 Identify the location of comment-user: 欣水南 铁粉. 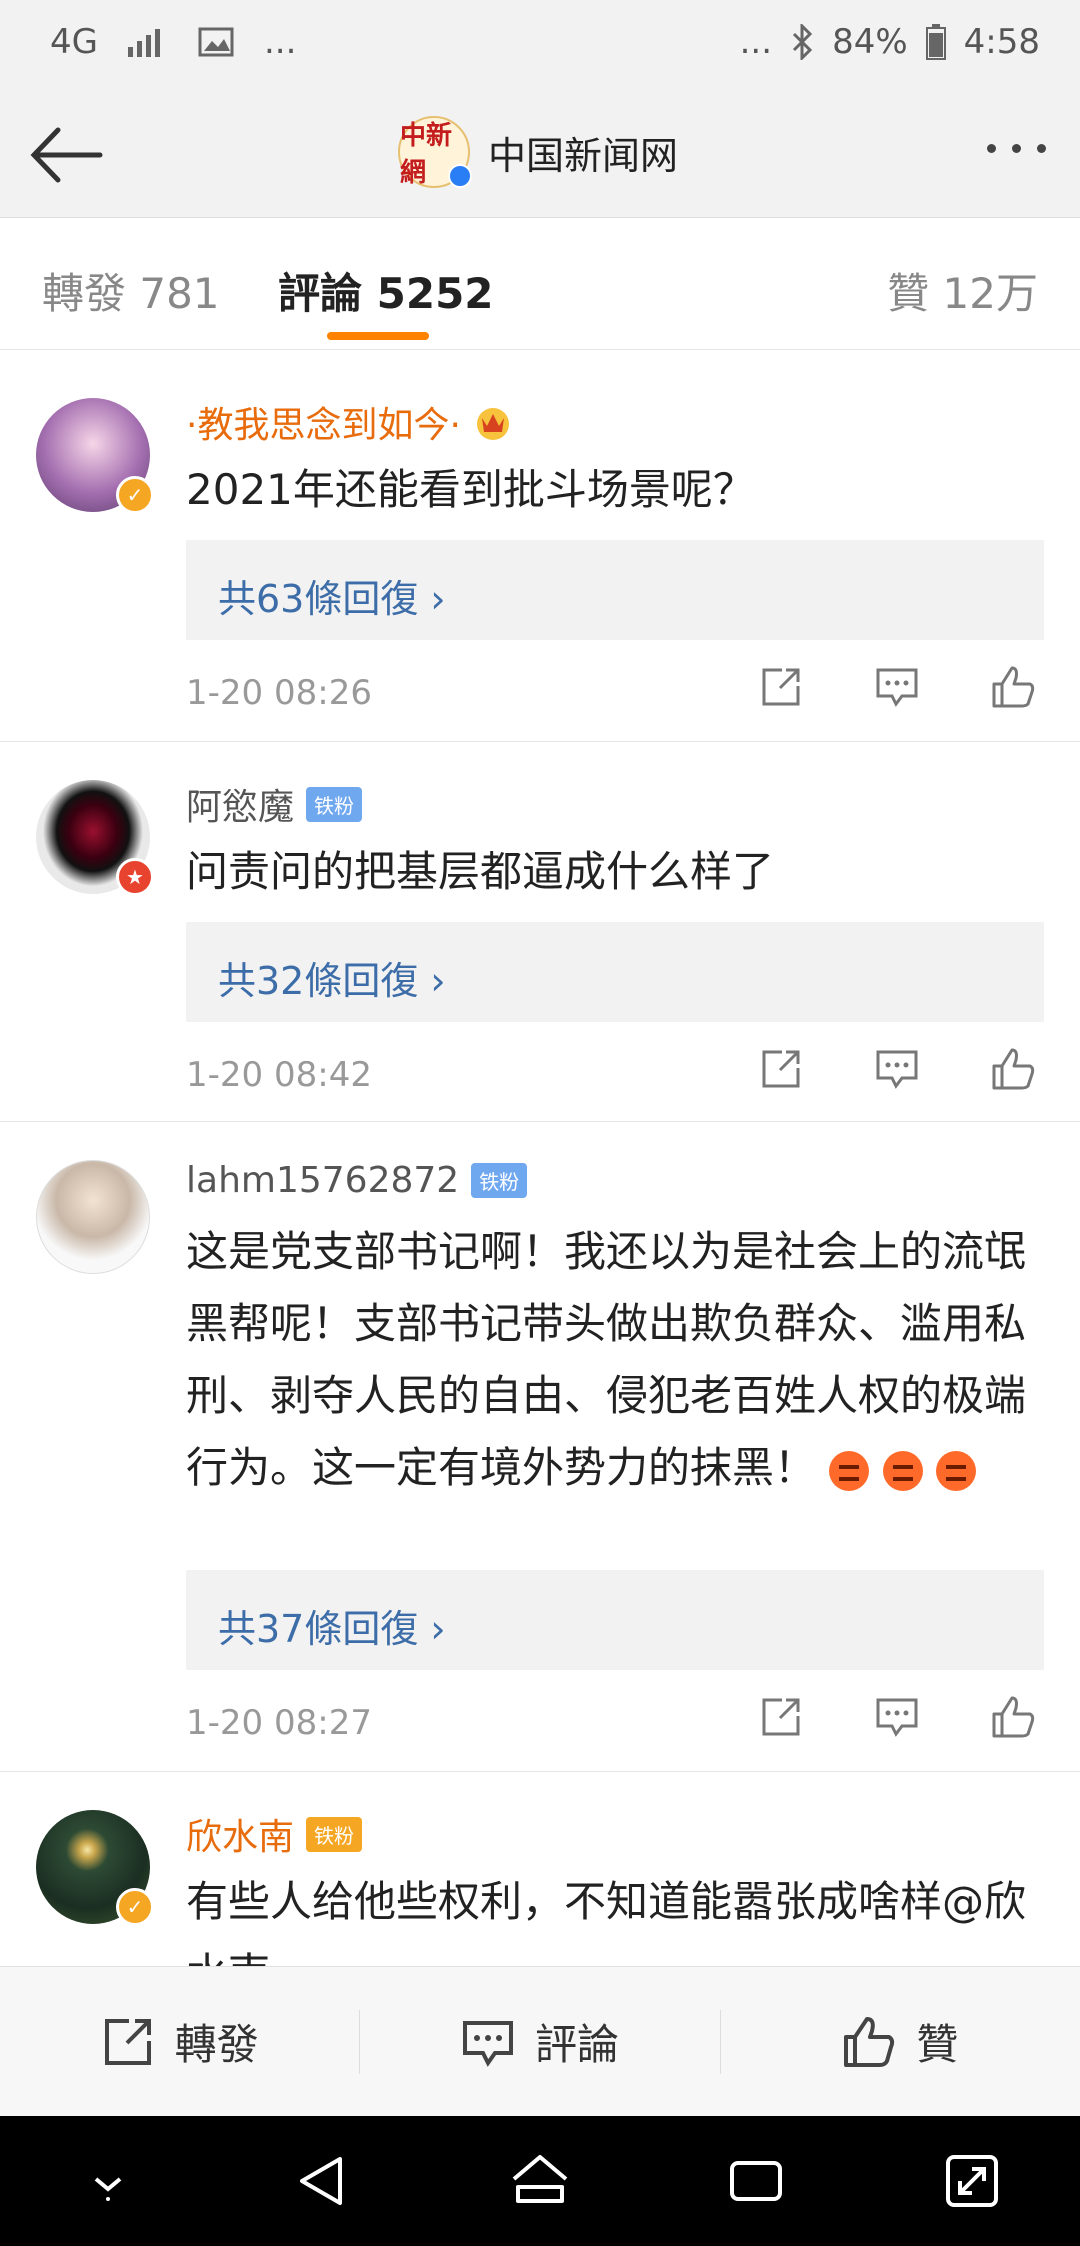
(274, 1834).